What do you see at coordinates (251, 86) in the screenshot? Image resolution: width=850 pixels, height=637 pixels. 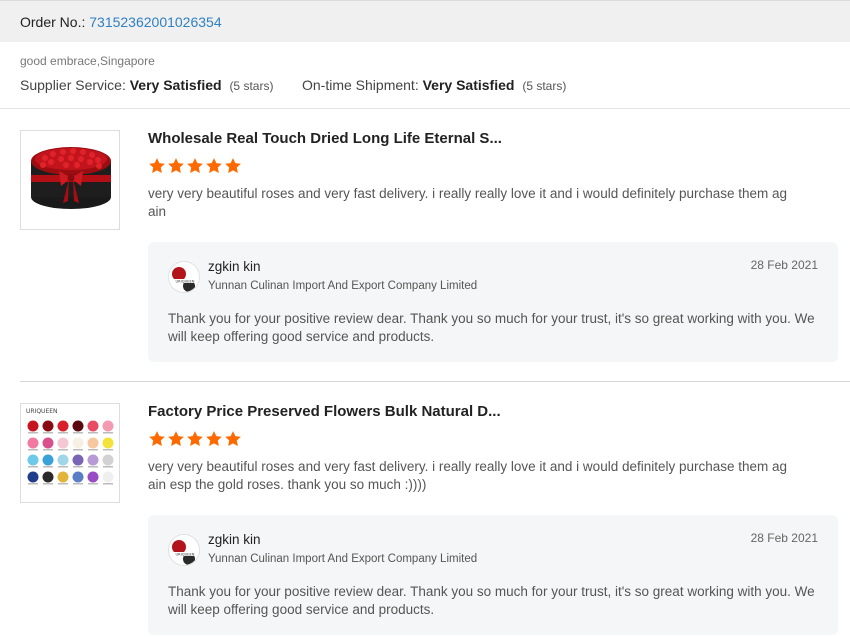 I see `supplier-service-stars: (5 stars)` at bounding box center [251, 86].